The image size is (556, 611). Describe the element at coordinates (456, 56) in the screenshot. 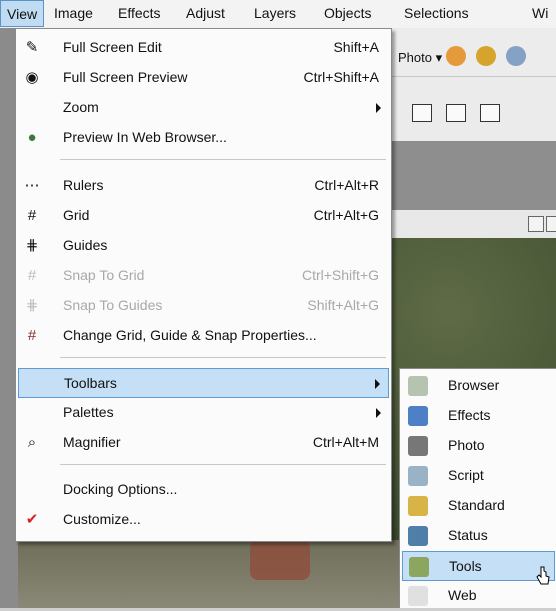

I see `face-icon` at that location.